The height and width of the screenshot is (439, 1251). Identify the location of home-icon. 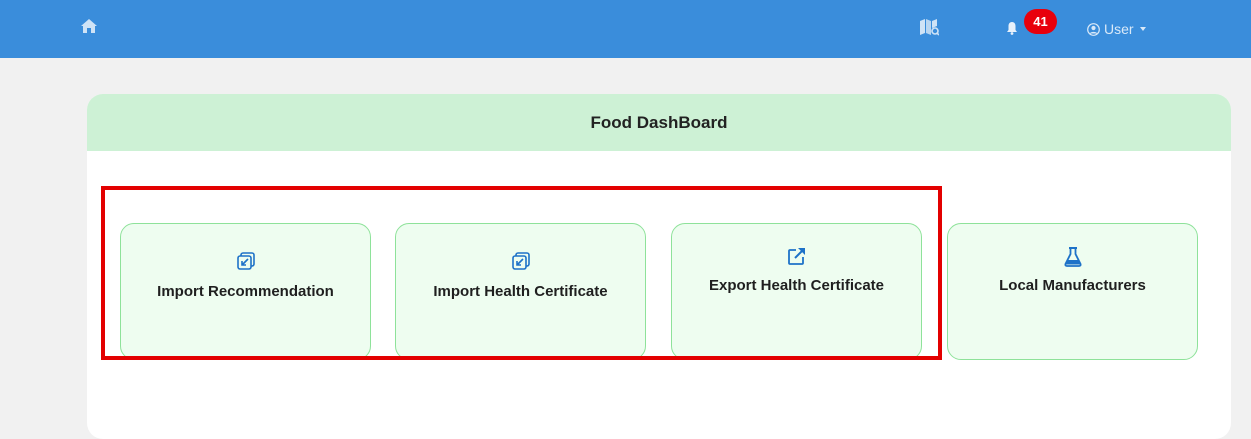
(89, 26).